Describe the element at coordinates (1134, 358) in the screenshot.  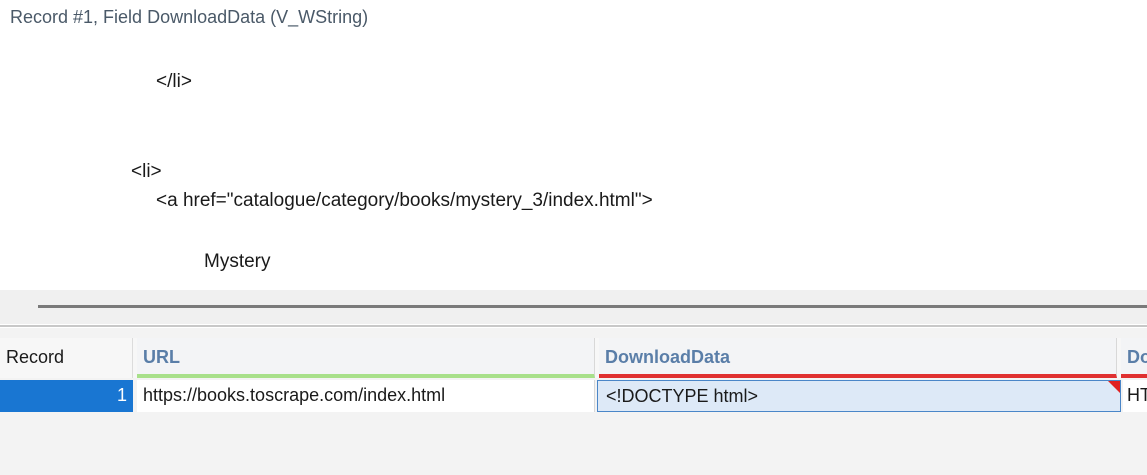
I see `column-header-truncated: Do` at that location.